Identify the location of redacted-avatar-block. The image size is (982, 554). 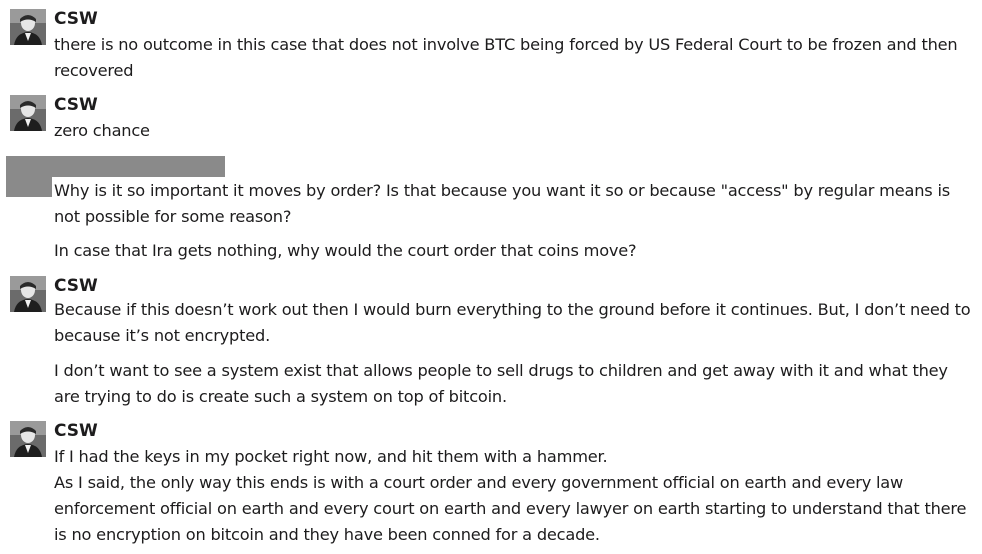
(29, 176).